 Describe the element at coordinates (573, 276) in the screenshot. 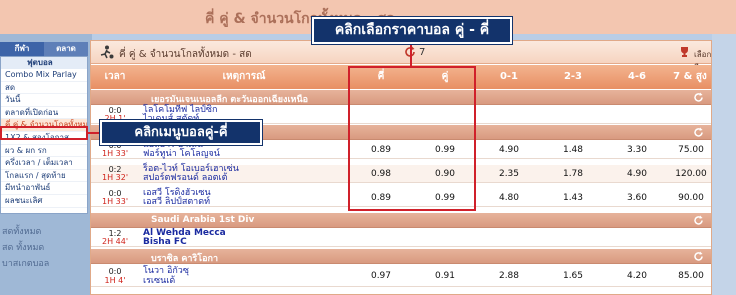

I see `goals-2-3-odds: 1.65` at that location.